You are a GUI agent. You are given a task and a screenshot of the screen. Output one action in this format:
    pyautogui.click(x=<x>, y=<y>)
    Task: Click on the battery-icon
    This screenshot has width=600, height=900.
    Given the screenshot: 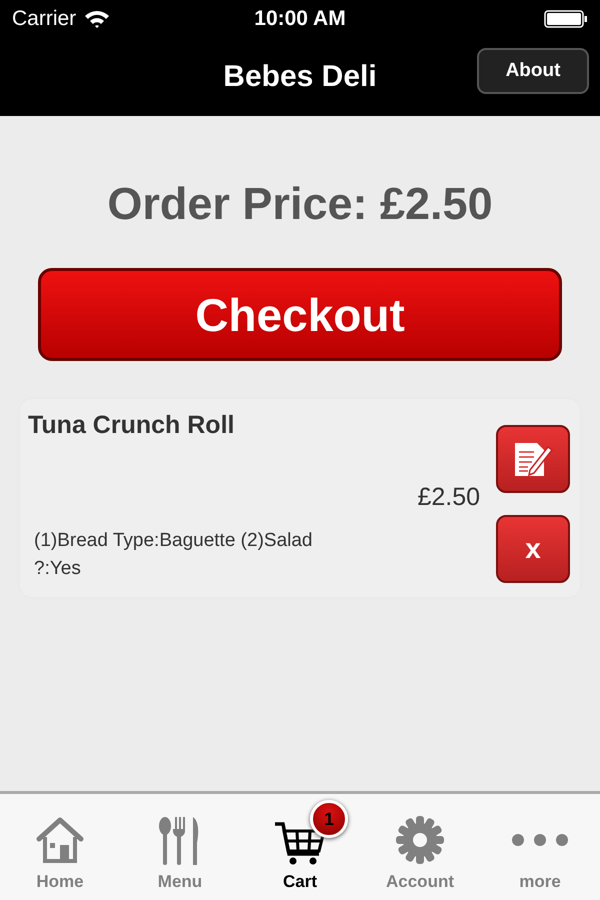 What is the action you would take?
    pyautogui.click(x=566, y=19)
    